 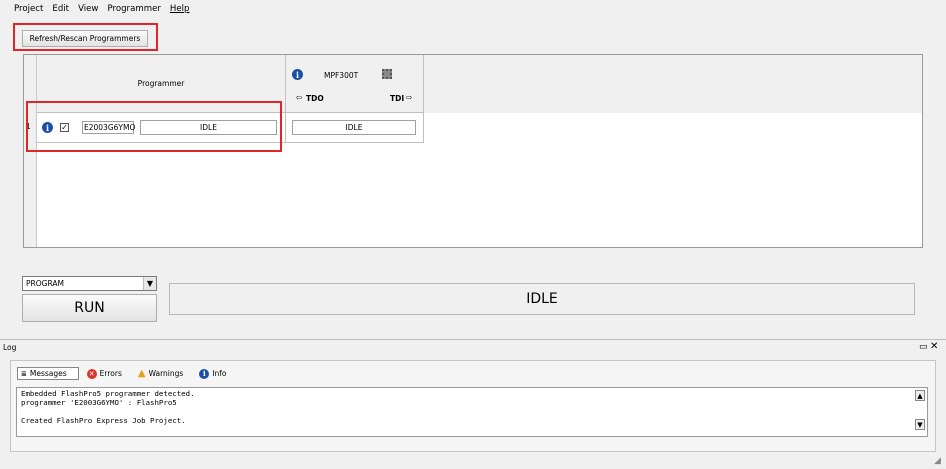 What do you see at coordinates (45, 283) in the screenshot?
I see `action-selected-value: PROGRAM` at bounding box center [45, 283].